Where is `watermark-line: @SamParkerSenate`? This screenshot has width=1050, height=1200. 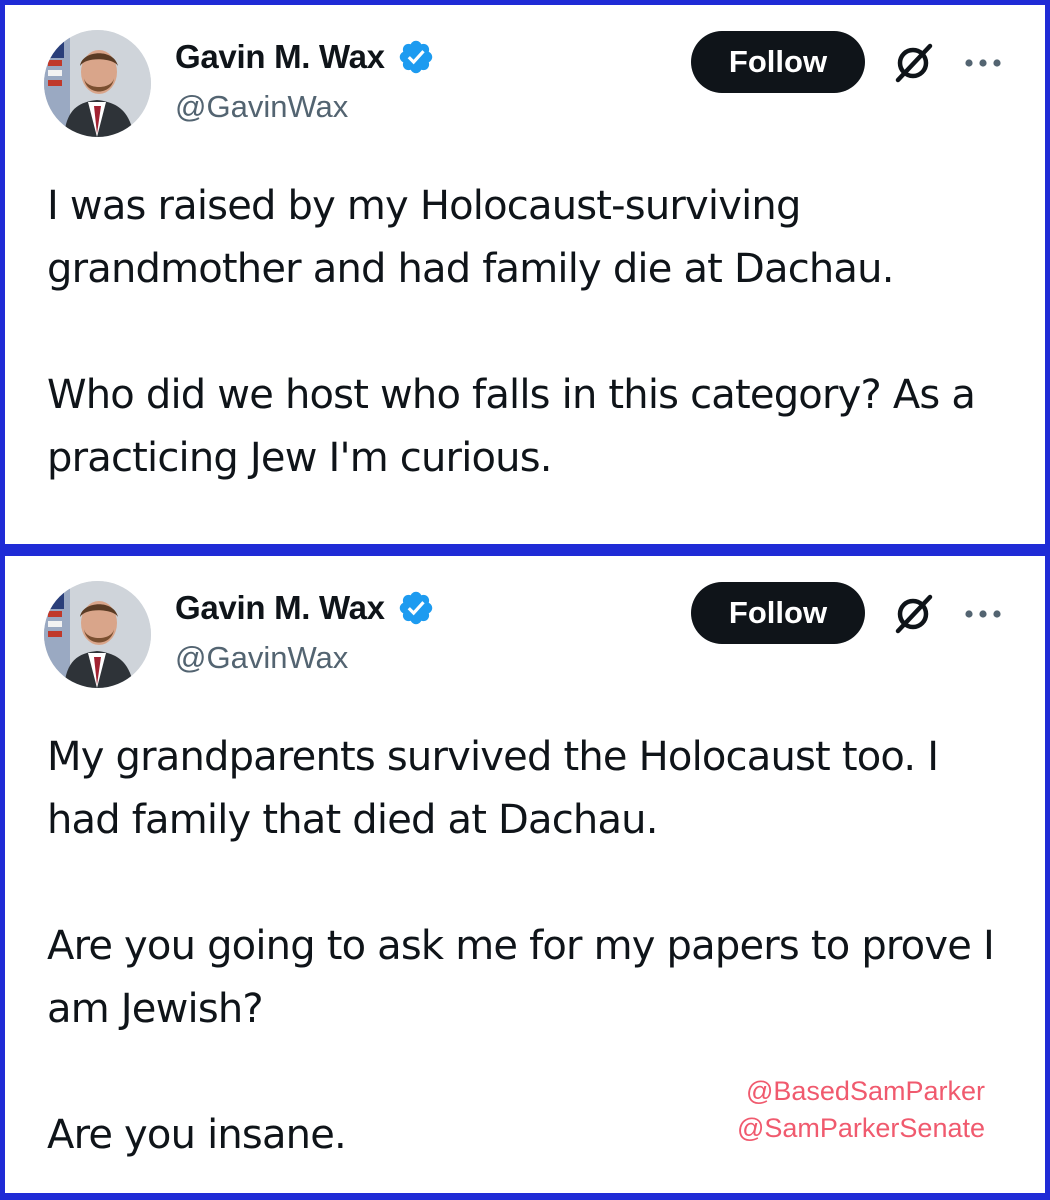 watermark-line: @SamParkerSenate is located at coordinates (860, 1128).